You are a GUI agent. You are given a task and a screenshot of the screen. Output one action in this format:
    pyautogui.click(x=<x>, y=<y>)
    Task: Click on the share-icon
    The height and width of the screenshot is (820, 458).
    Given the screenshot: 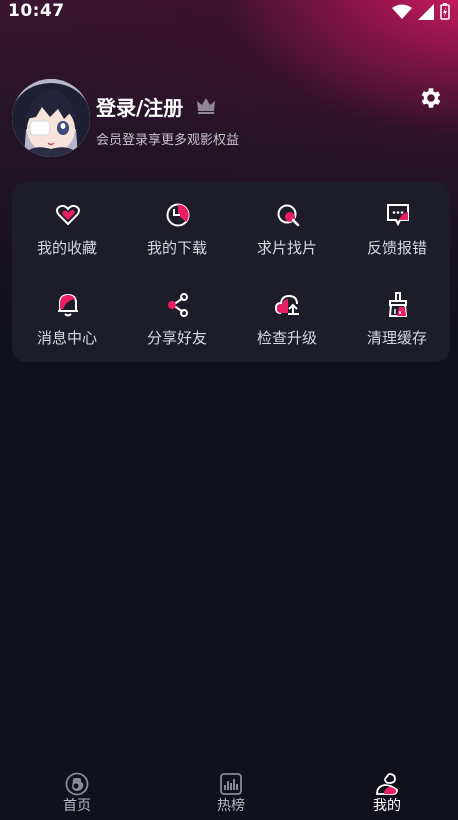 What is the action you would take?
    pyautogui.click(x=178, y=305)
    